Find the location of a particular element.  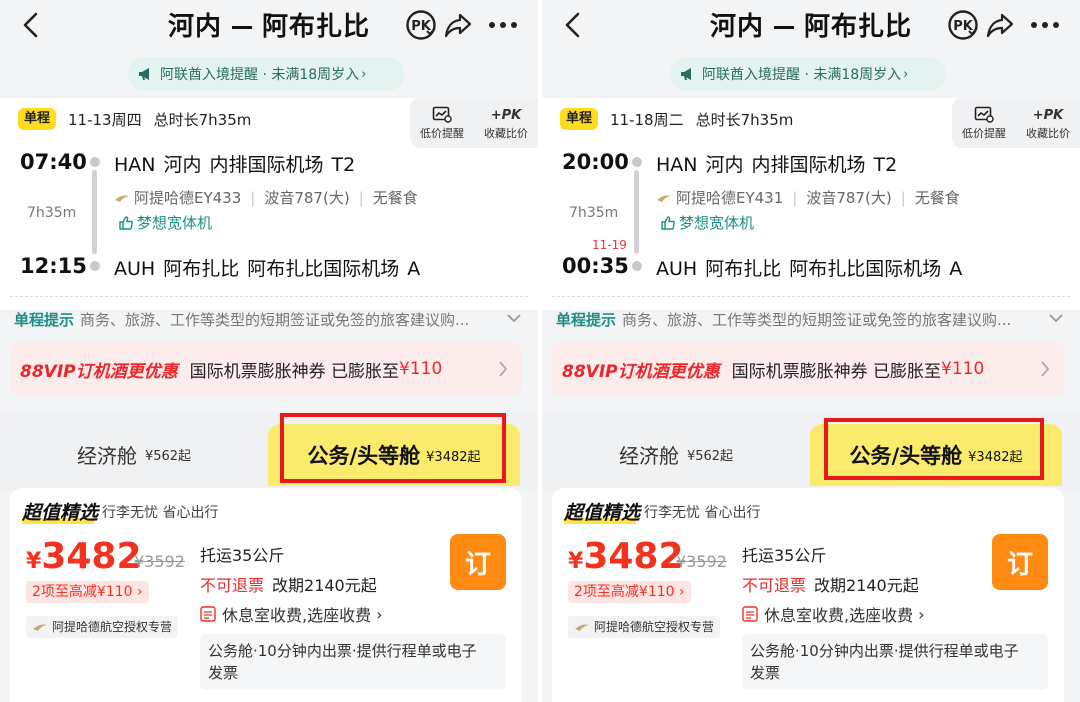

refund-policy: 不可退票 改期2140元起 is located at coordinates (288, 584).